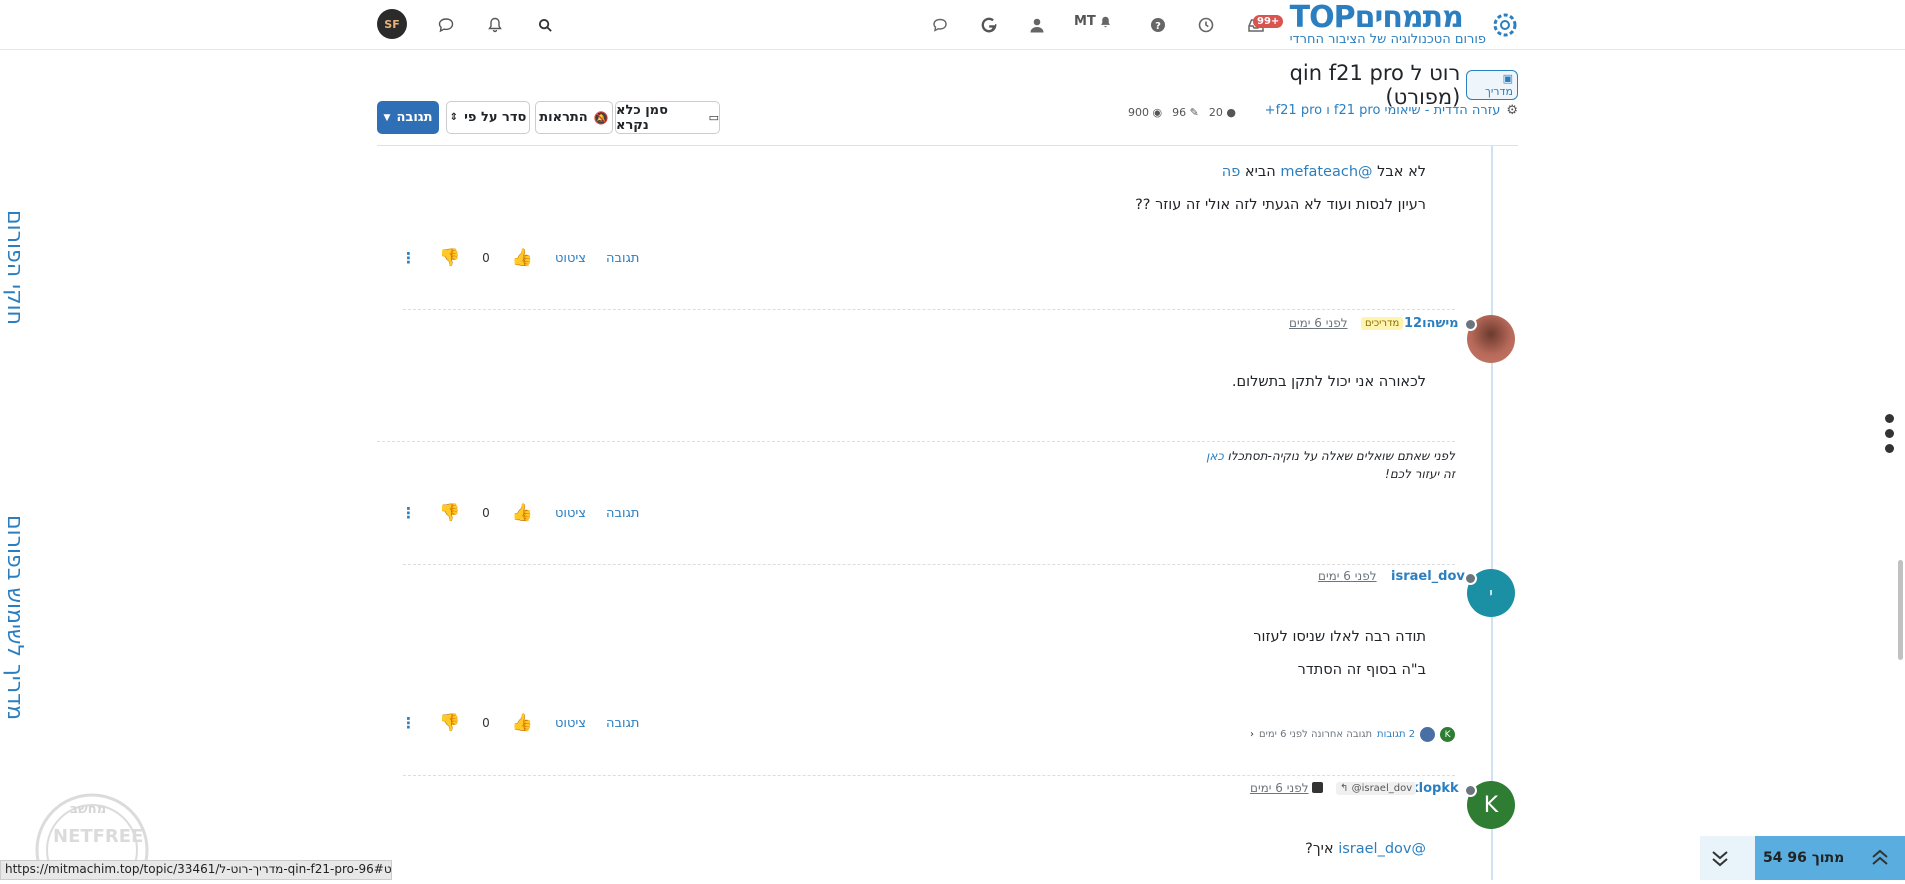  I want to click on sort-icon: ⇕, so click(454, 117).